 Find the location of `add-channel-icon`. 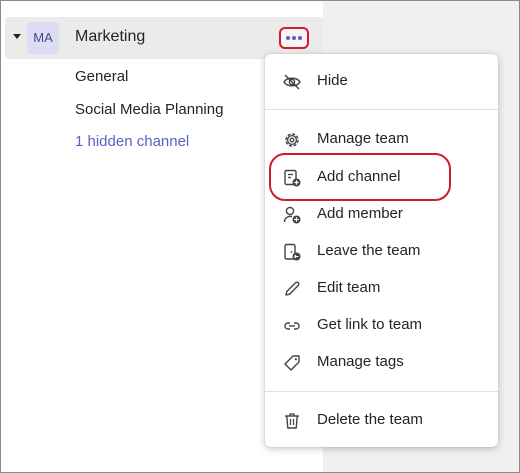

add-channel-icon is located at coordinates (292, 178).